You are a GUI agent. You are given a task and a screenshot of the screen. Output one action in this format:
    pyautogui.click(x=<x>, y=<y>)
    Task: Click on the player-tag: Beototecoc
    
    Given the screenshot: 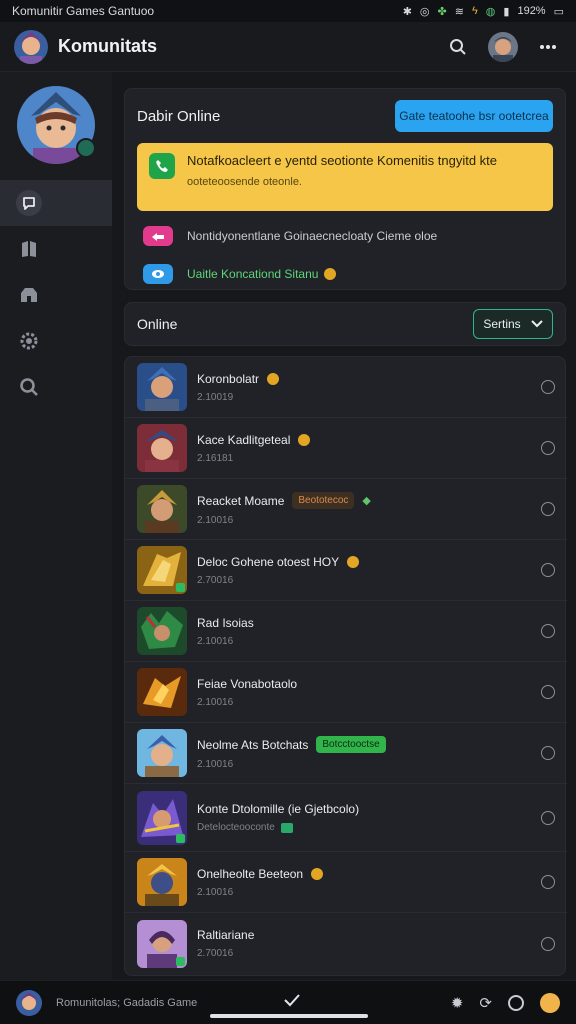 What is the action you would take?
    pyautogui.click(x=323, y=500)
    